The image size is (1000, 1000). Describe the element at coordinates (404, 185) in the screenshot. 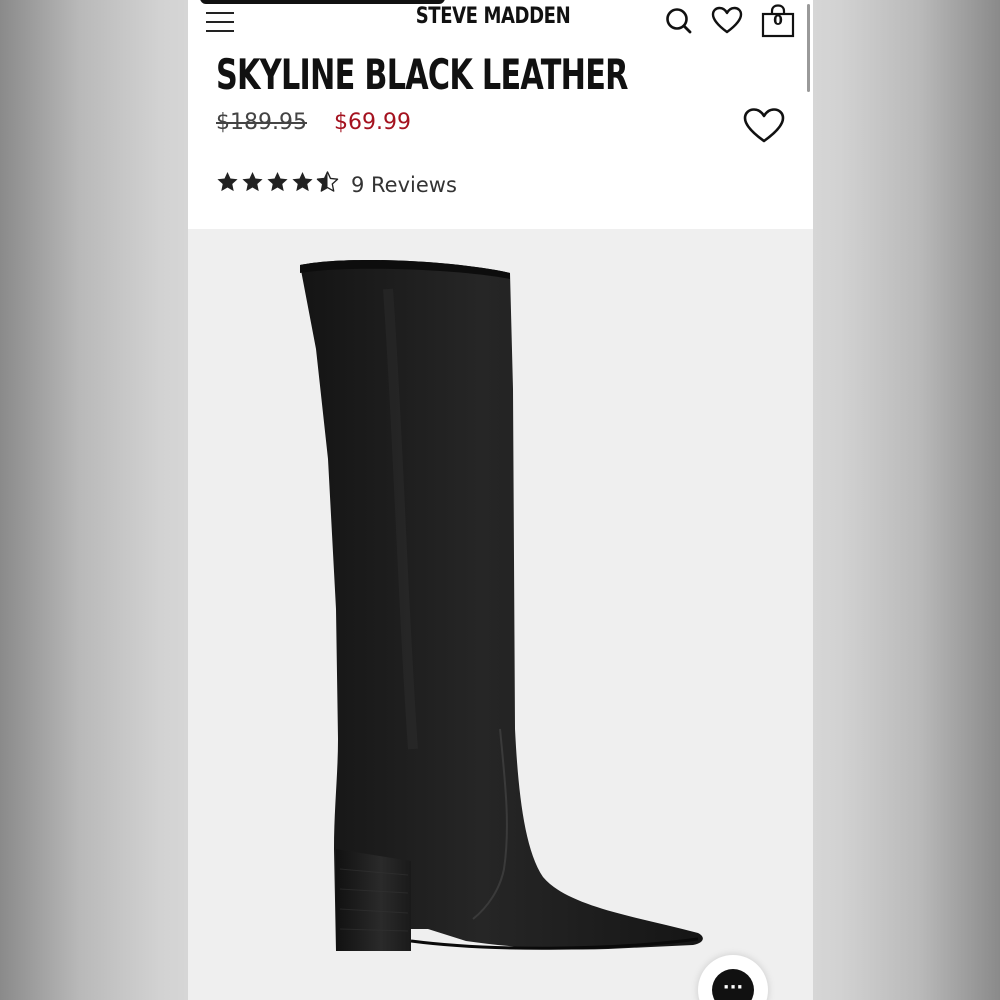

I see `reviews-link: 9 Reviews` at that location.